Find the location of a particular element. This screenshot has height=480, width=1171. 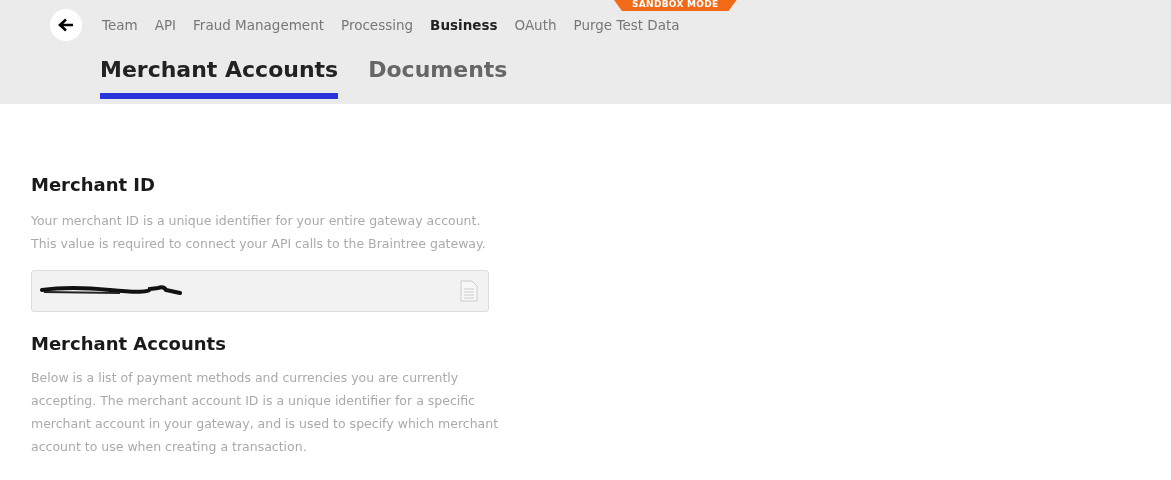

nav-link: API is located at coordinates (165, 25).